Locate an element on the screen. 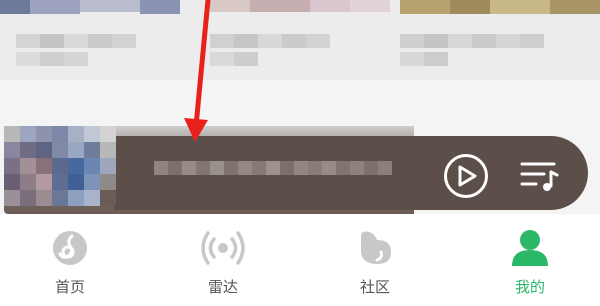 The height and width of the screenshot is (306, 600). radar-icon is located at coordinates (223, 248).